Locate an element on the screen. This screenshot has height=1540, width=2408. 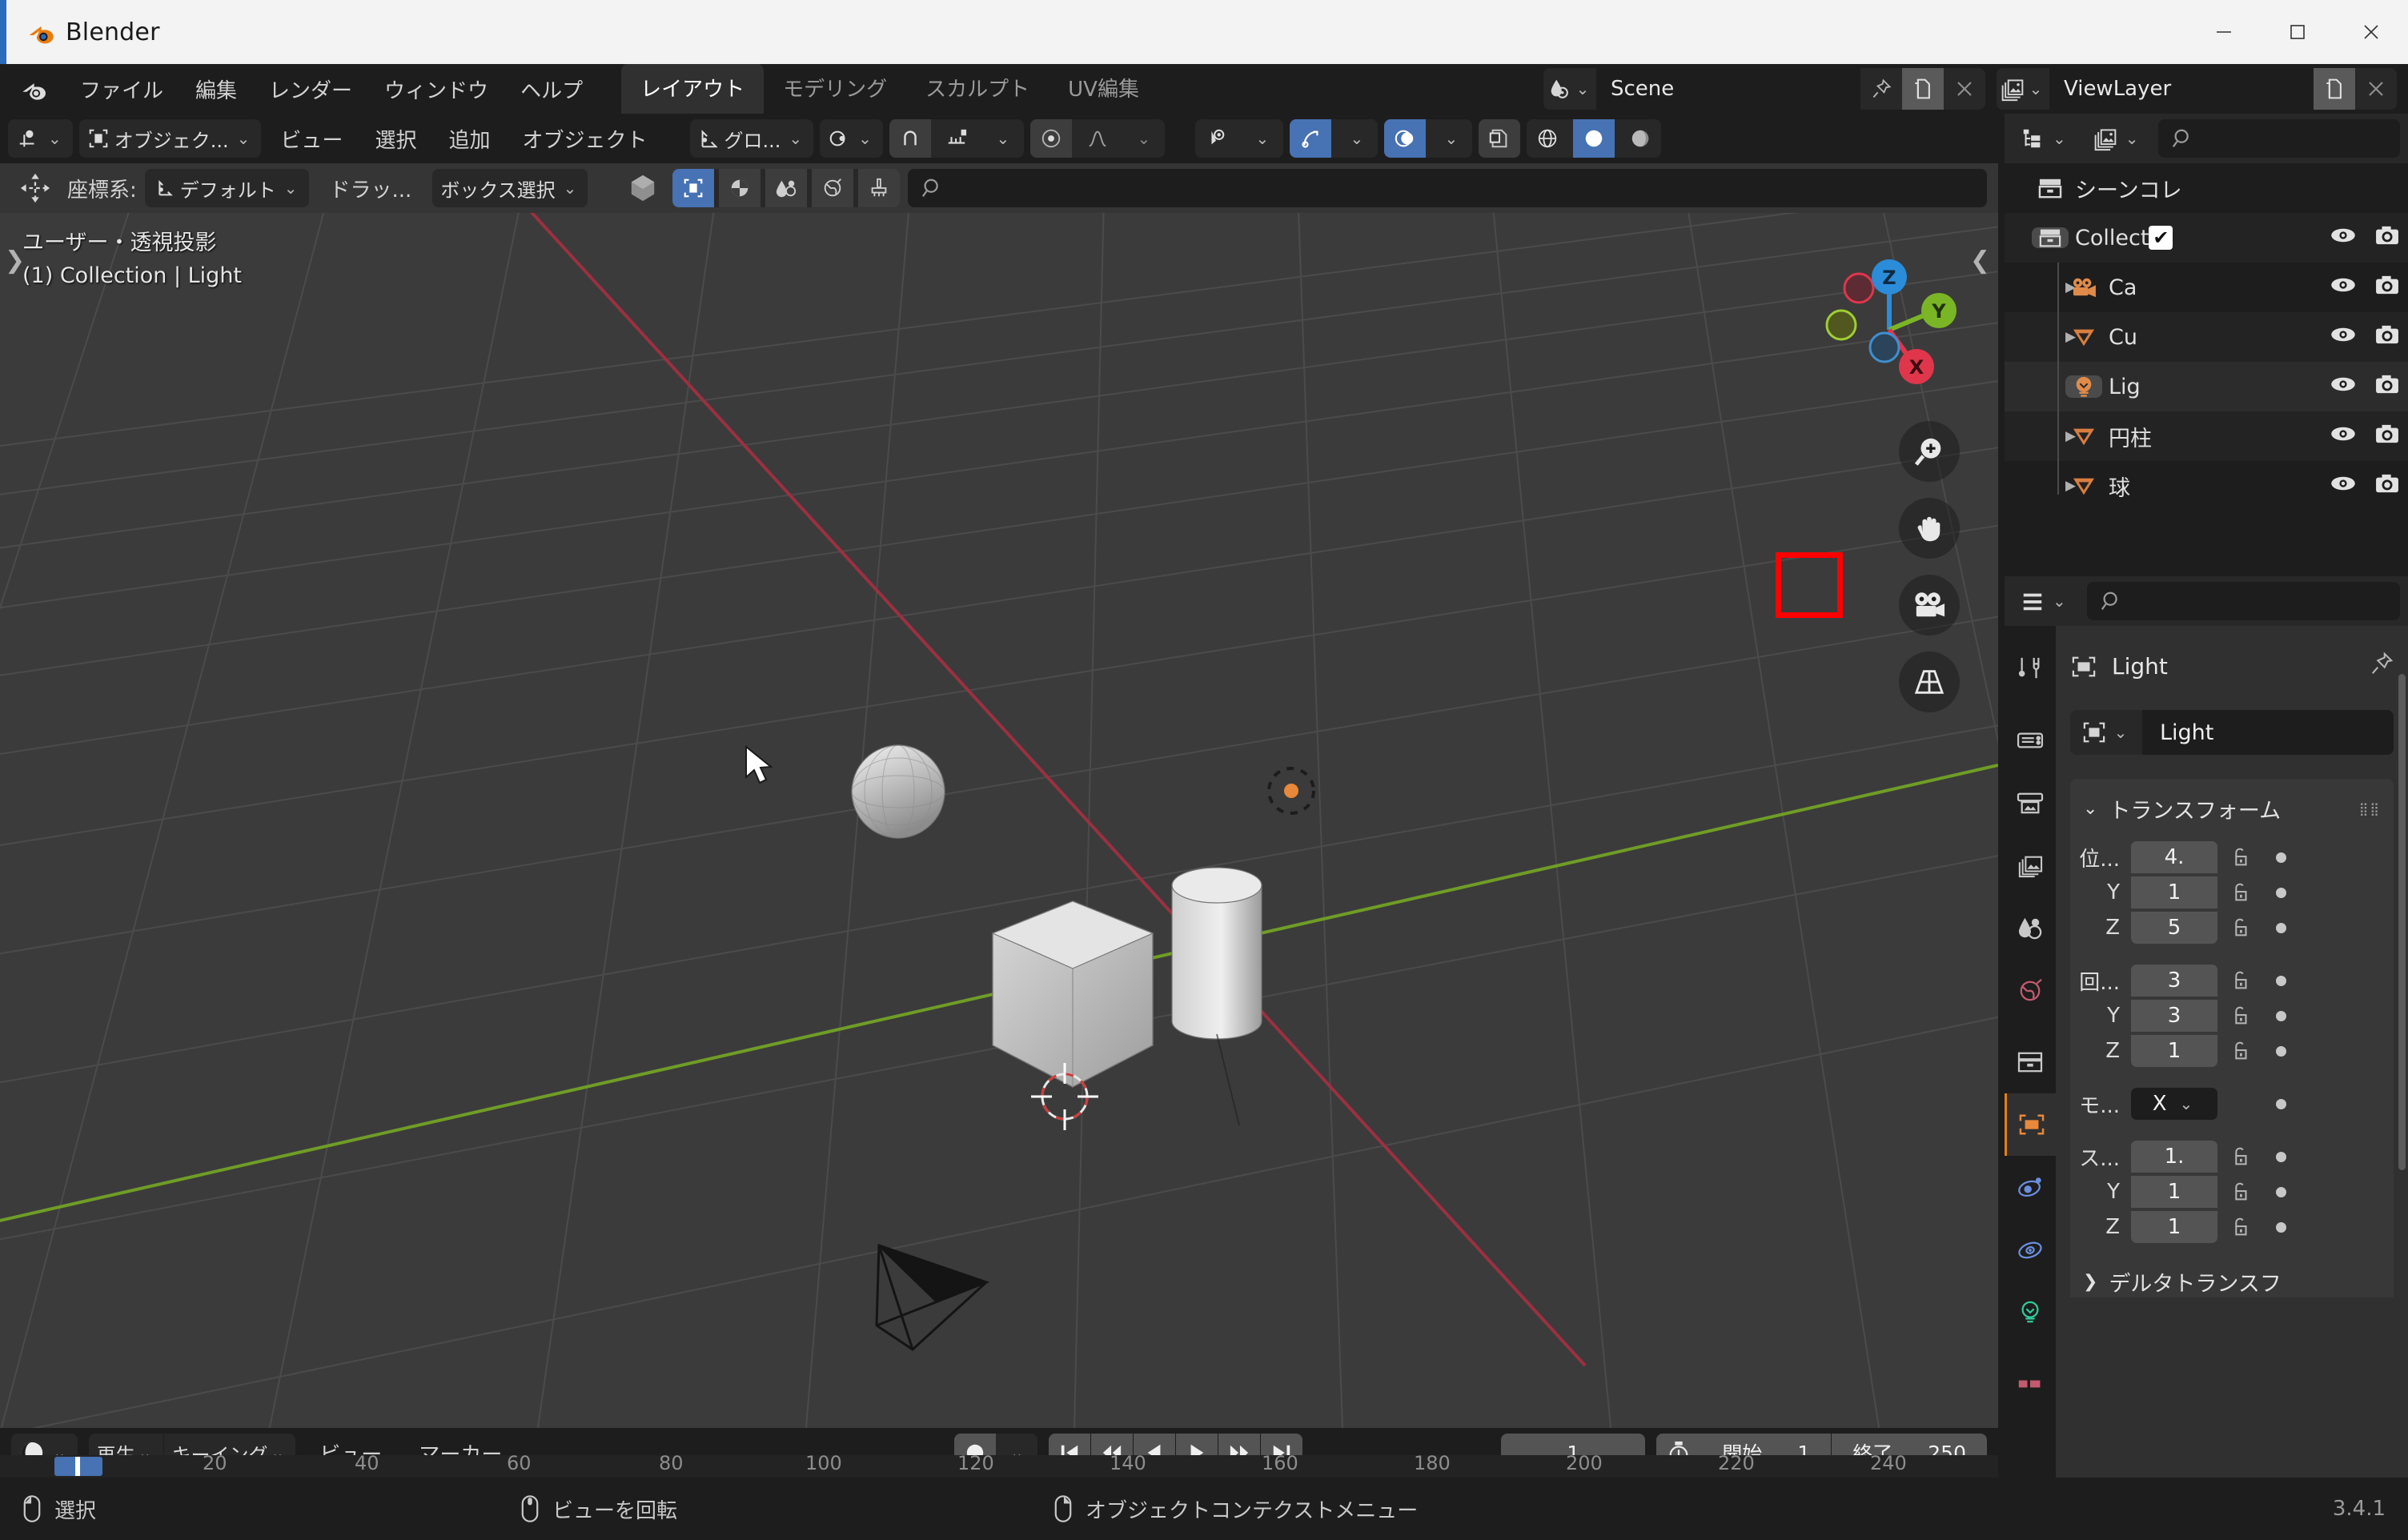
toggle-perspective-button is located at coordinates (1929, 682).